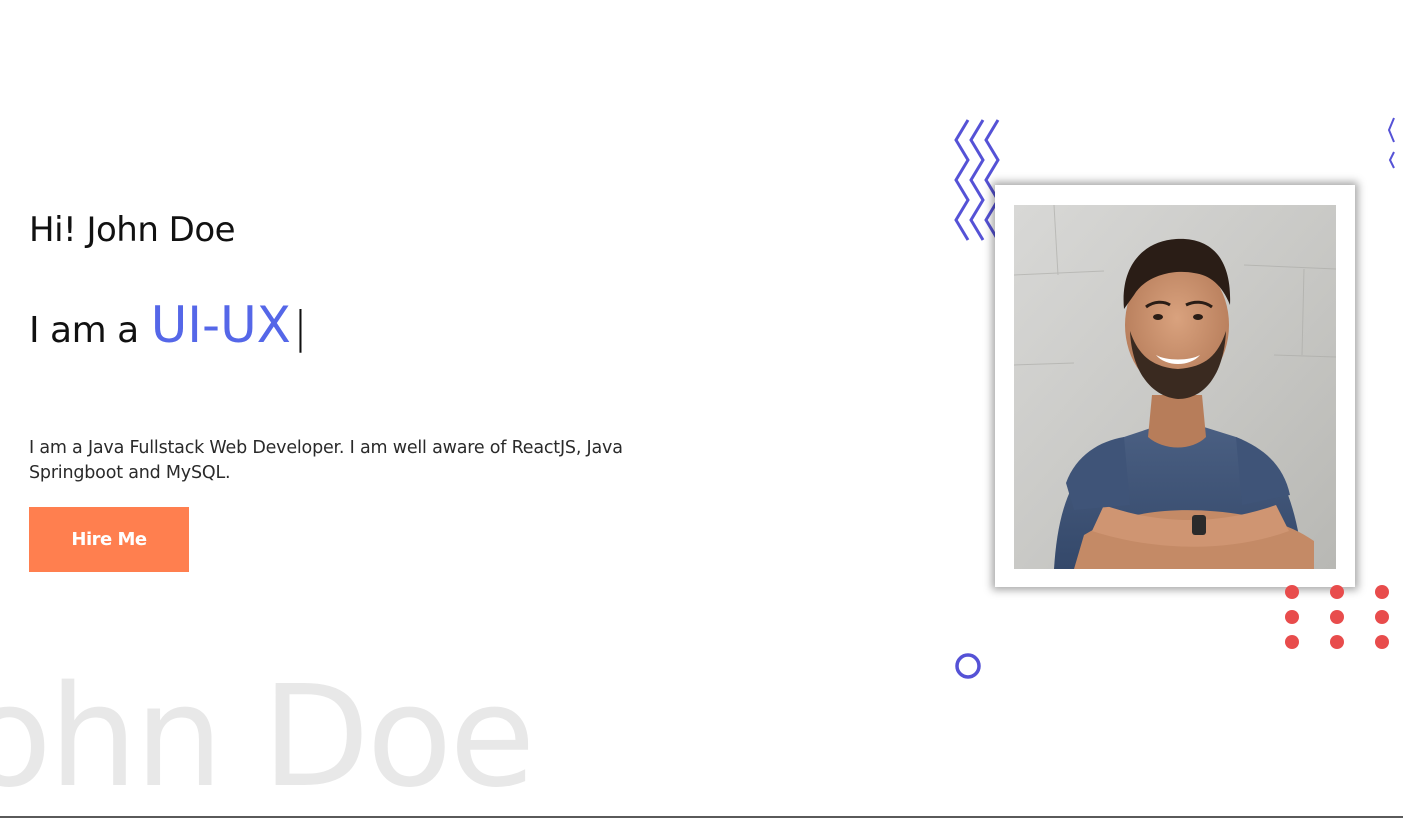  What do you see at coordinates (84, 330) in the screenshot?
I see `role-prefix: I am a` at bounding box center [84, 330].